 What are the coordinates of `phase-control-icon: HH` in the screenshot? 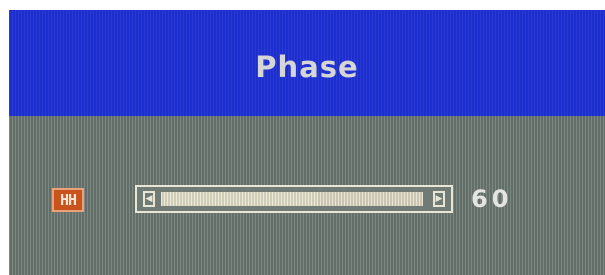 It's located at (68, 200).